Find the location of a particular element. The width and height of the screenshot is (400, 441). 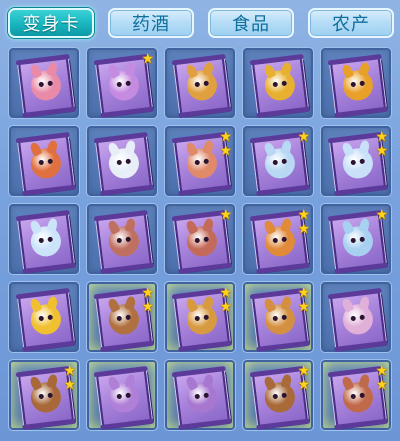

tab-bar: 变身卡 药酒 食品 农产 is located at coordinates (201, 25).